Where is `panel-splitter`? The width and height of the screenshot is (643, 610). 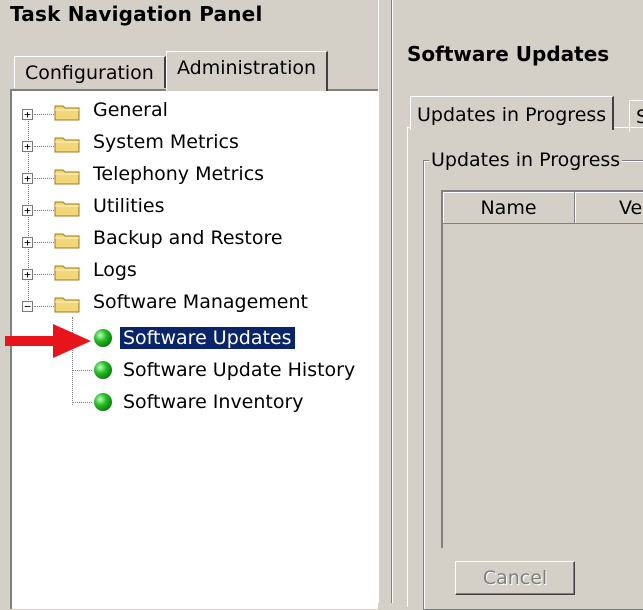 panel-splitter is located at coordinates (385, 301).